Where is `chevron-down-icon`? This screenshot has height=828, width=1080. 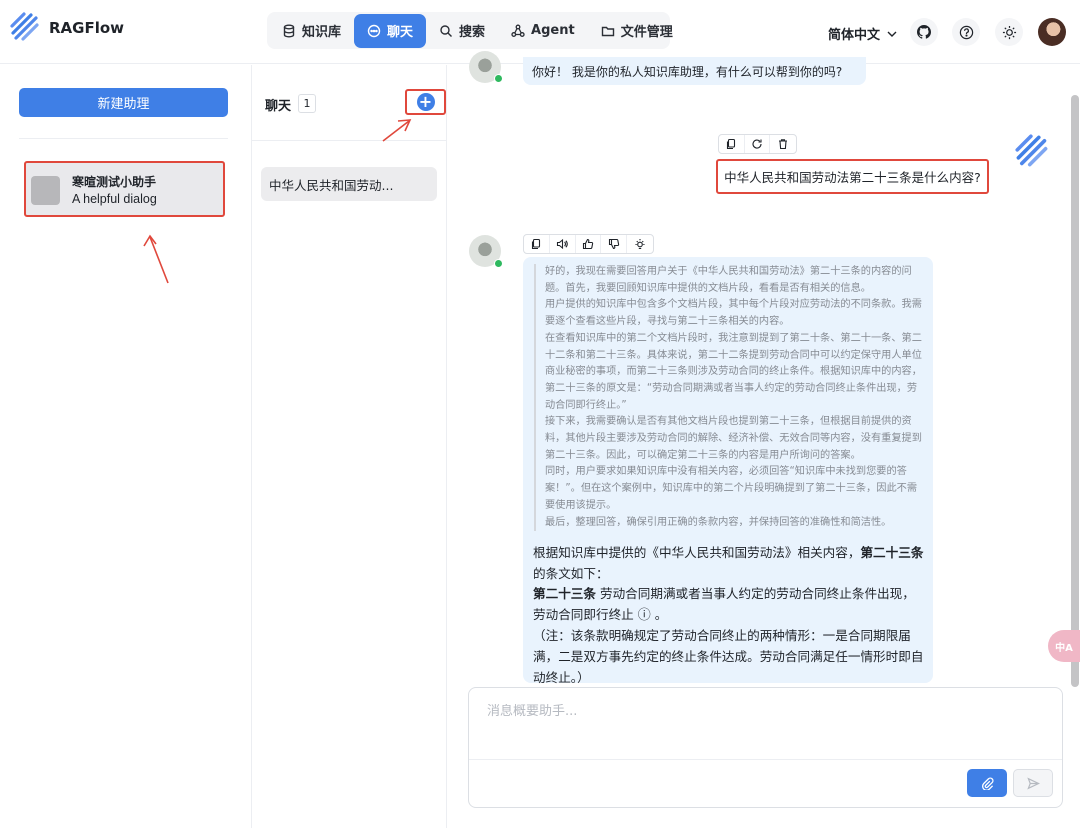 chevron-down-icon is located at coordinates (892, 34).